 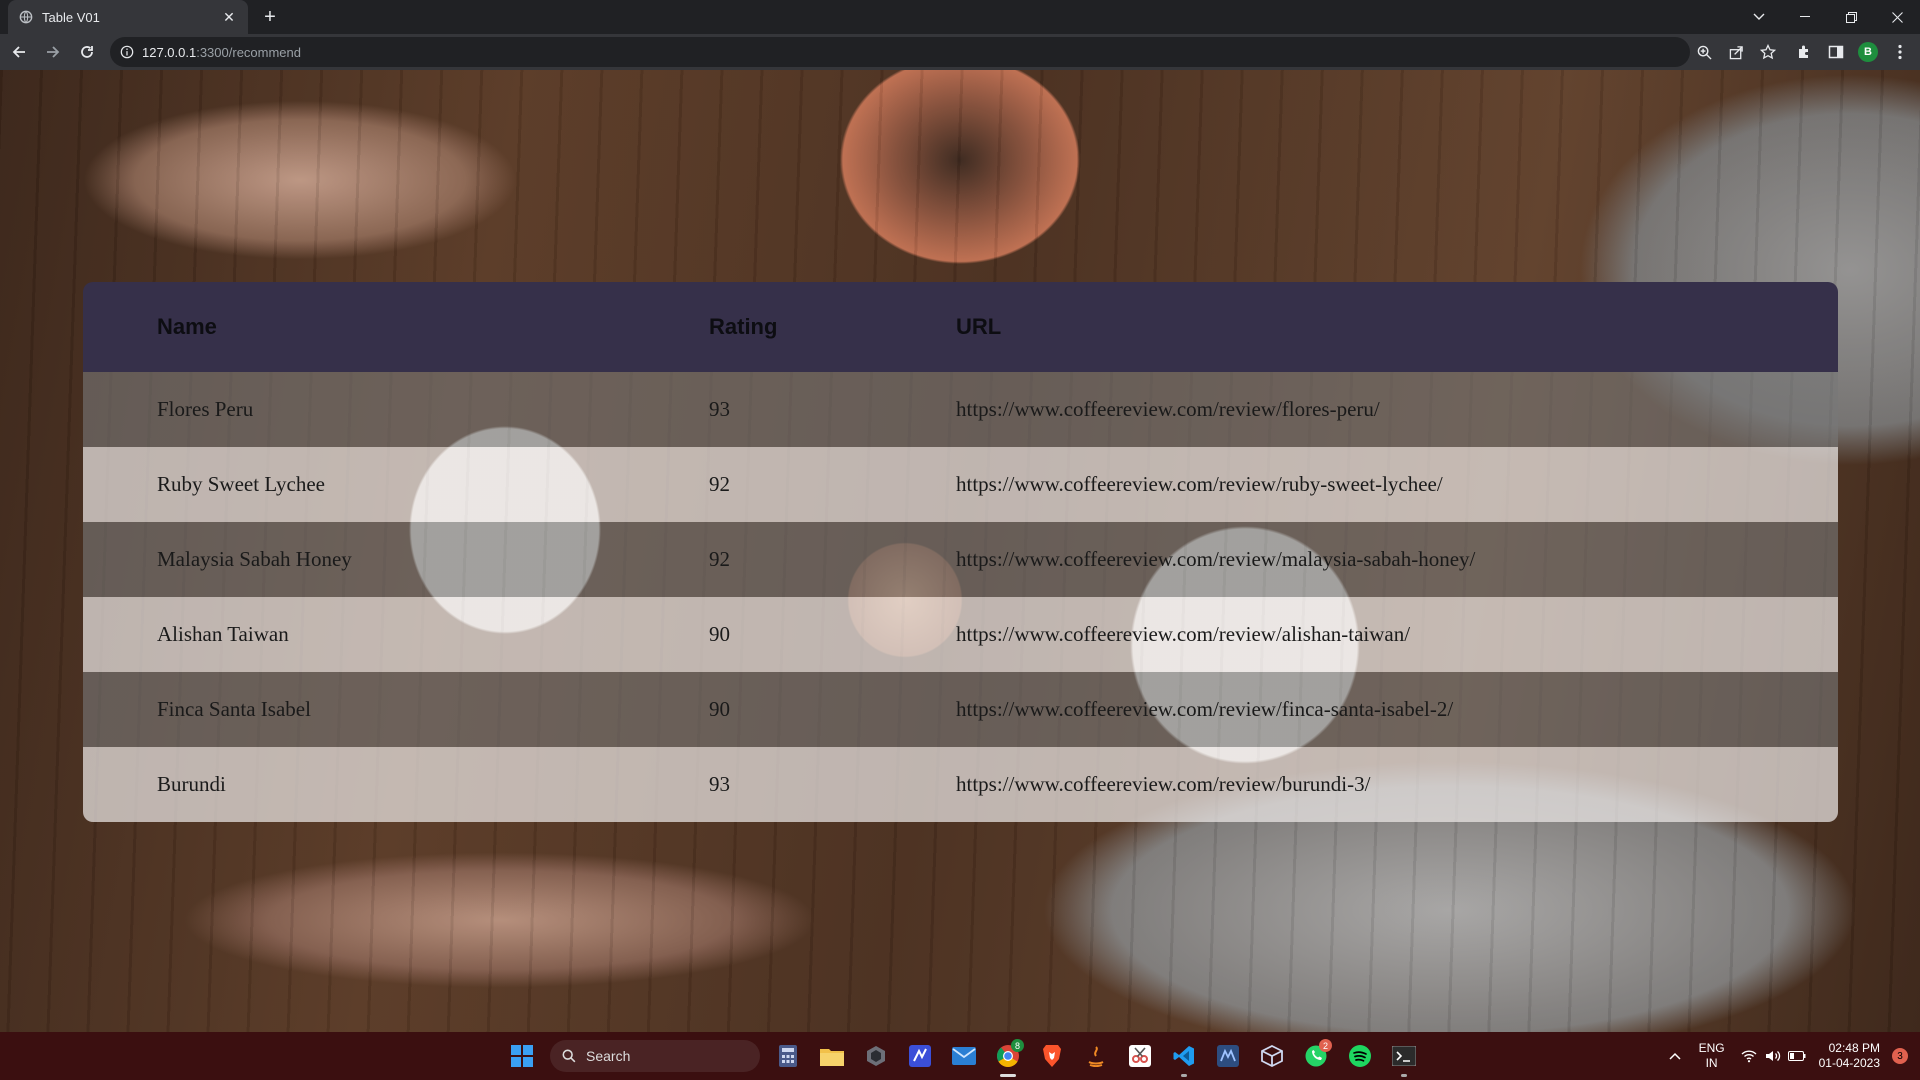 I want to click on new-tab-icon: +, so click(x=270, y=17).